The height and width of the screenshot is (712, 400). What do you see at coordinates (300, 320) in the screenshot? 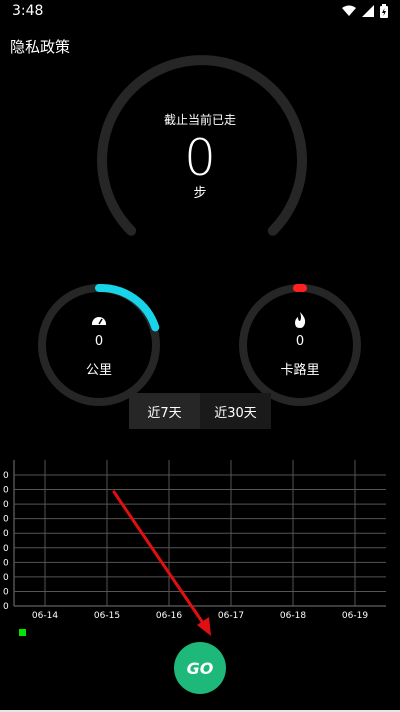
I see `flame-icon` at bounding box center [300, 320].